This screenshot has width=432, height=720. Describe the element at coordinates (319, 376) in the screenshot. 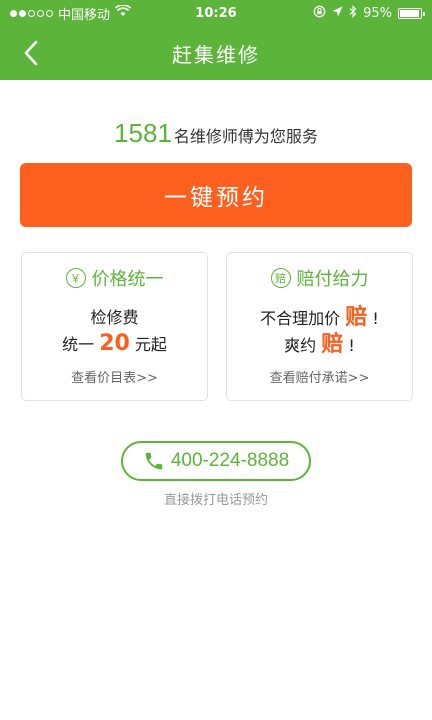

I see `view-compensation-link: 查看赔付承诺>>` at that location.